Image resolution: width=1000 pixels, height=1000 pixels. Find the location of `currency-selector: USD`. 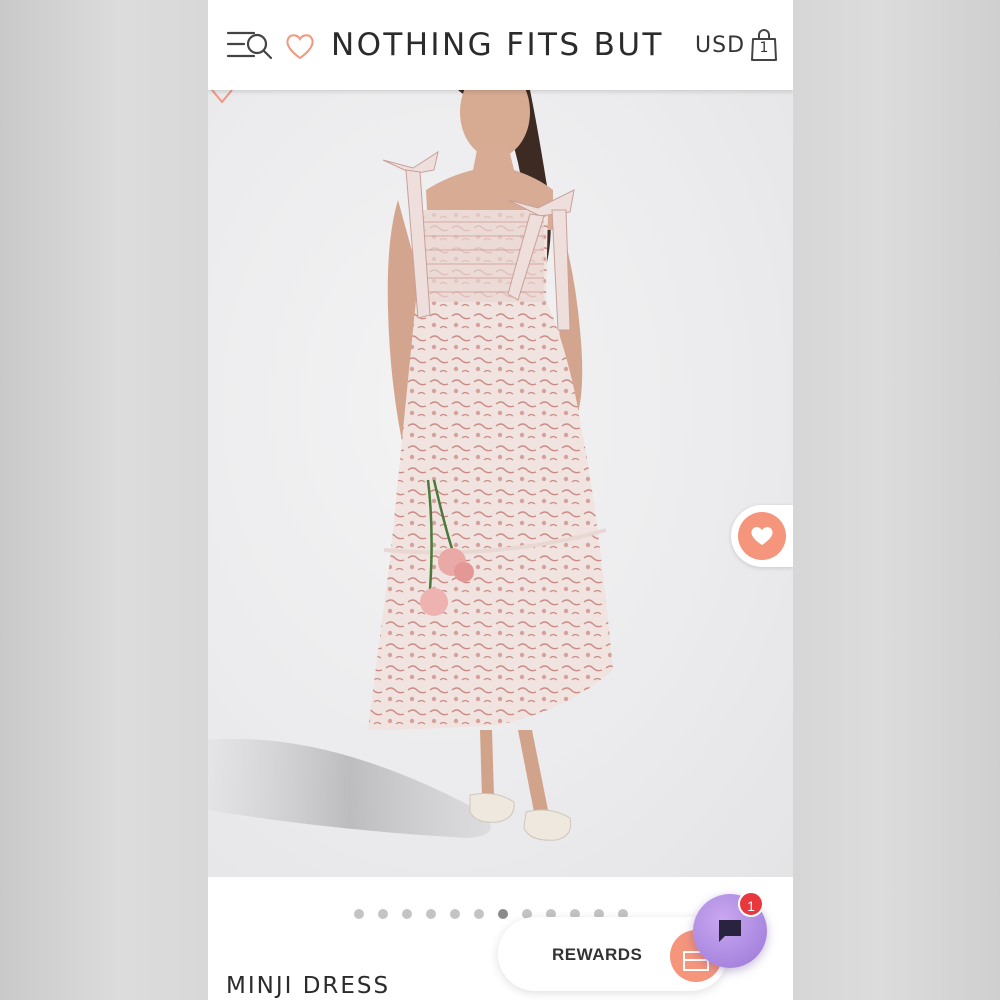

currency-selector: USD is located at coordinates (720, 45).